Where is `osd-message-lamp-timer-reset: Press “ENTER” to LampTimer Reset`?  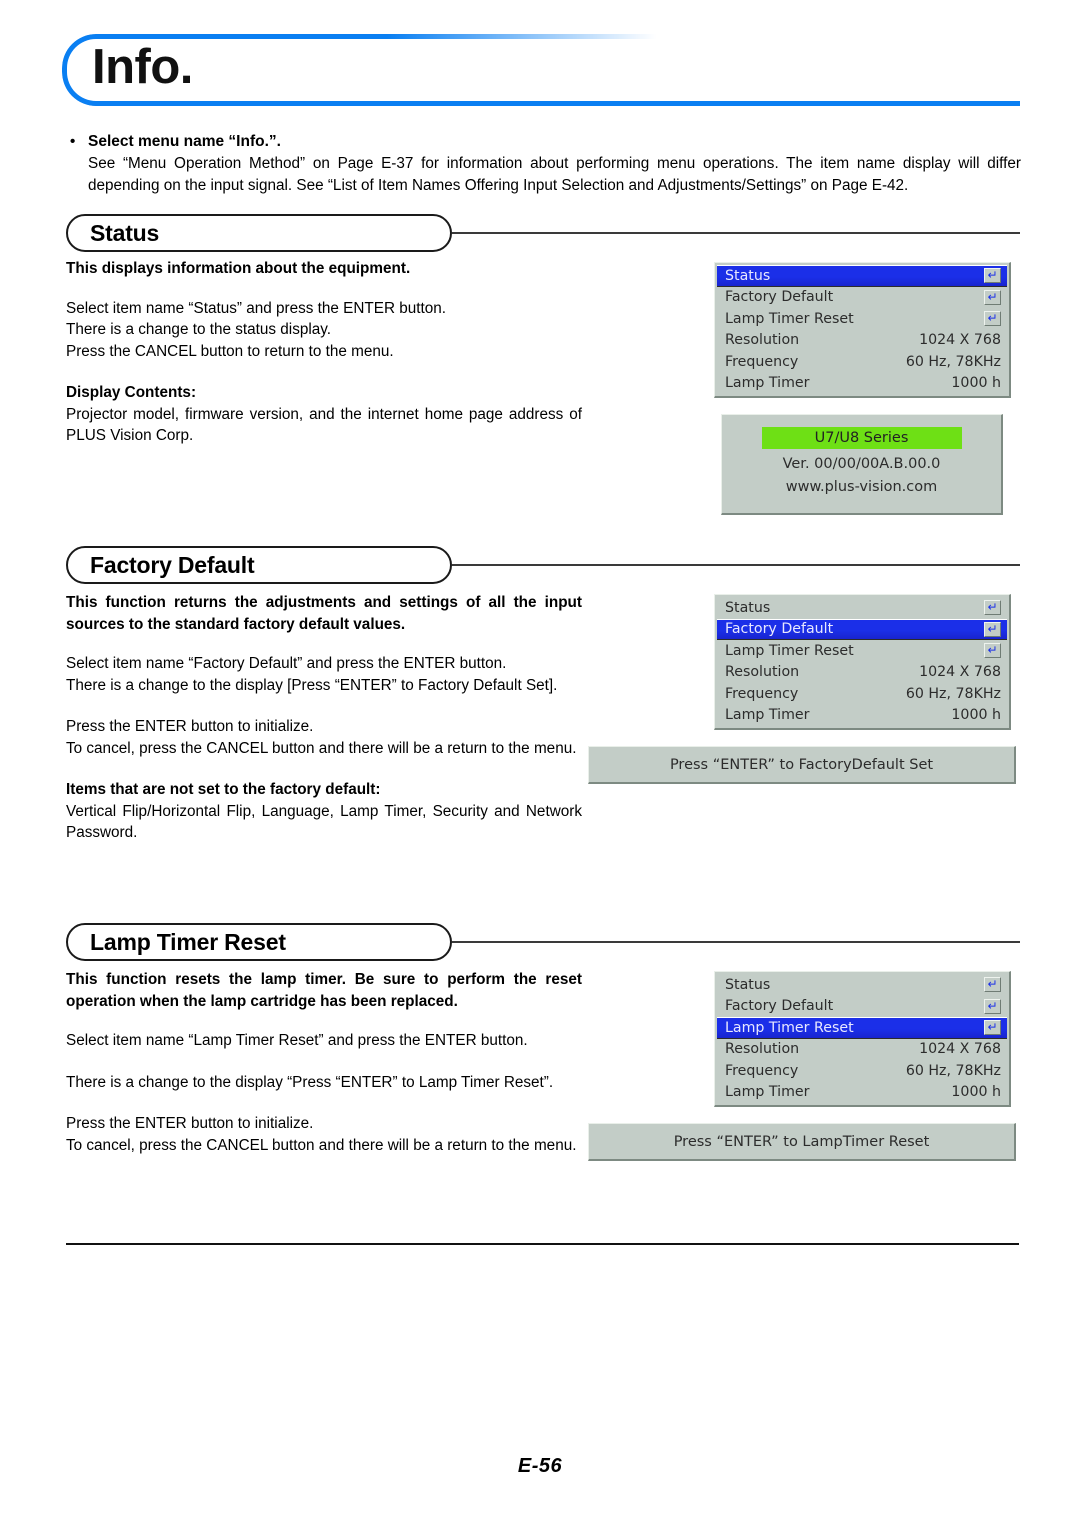 osd-message-lamp-timer-reset: Press “ENTER” to LampTimer Reset is located at coordinates (802, 1142).